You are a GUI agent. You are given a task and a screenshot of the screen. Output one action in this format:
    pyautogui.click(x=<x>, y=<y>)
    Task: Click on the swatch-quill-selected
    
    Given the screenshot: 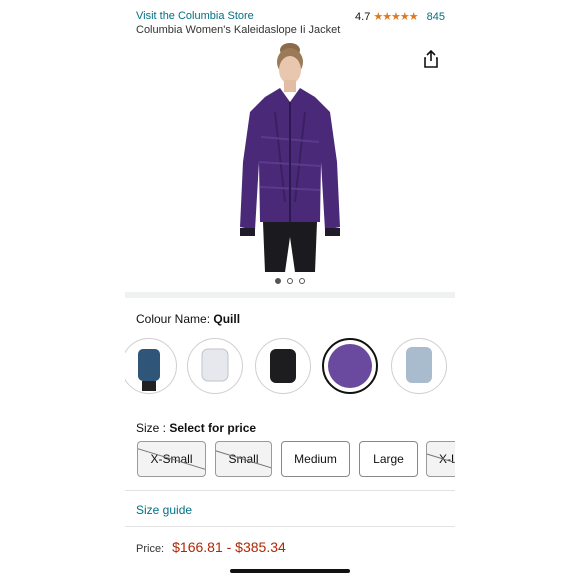 What is the action you would take?
    pyautogui.click(x=350, y=366)
    